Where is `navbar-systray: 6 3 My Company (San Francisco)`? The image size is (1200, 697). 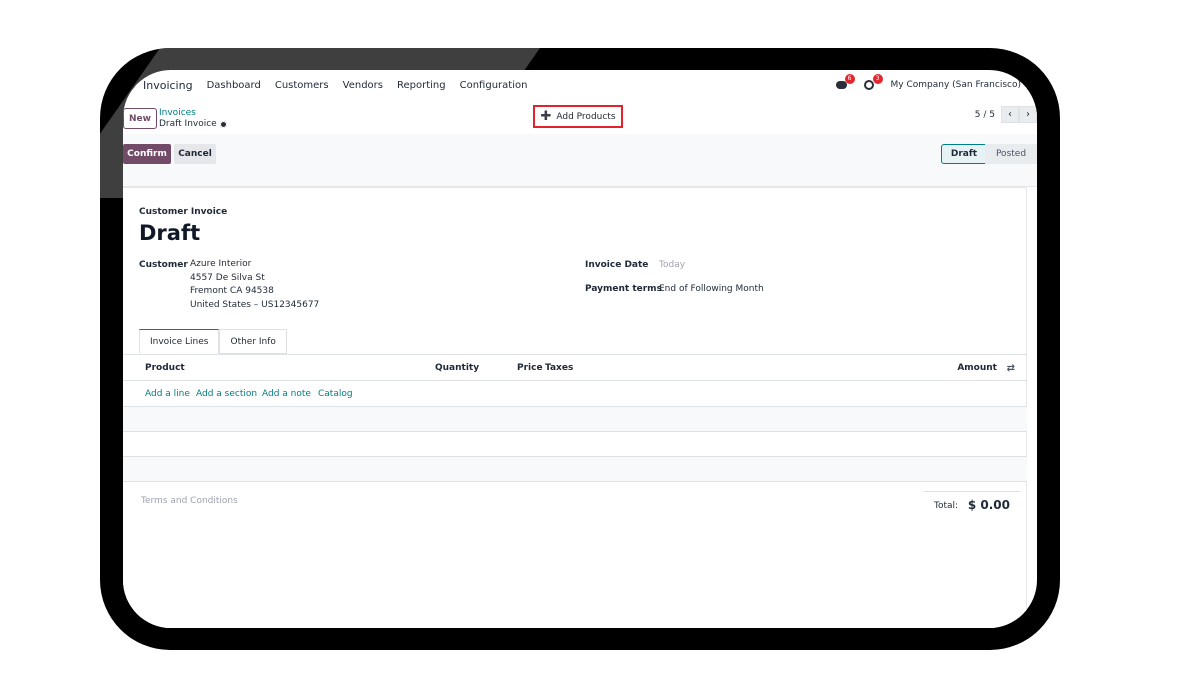
navbar-systray: 6 3 My Company (San Francisco) is located at coordinates (936, 85).